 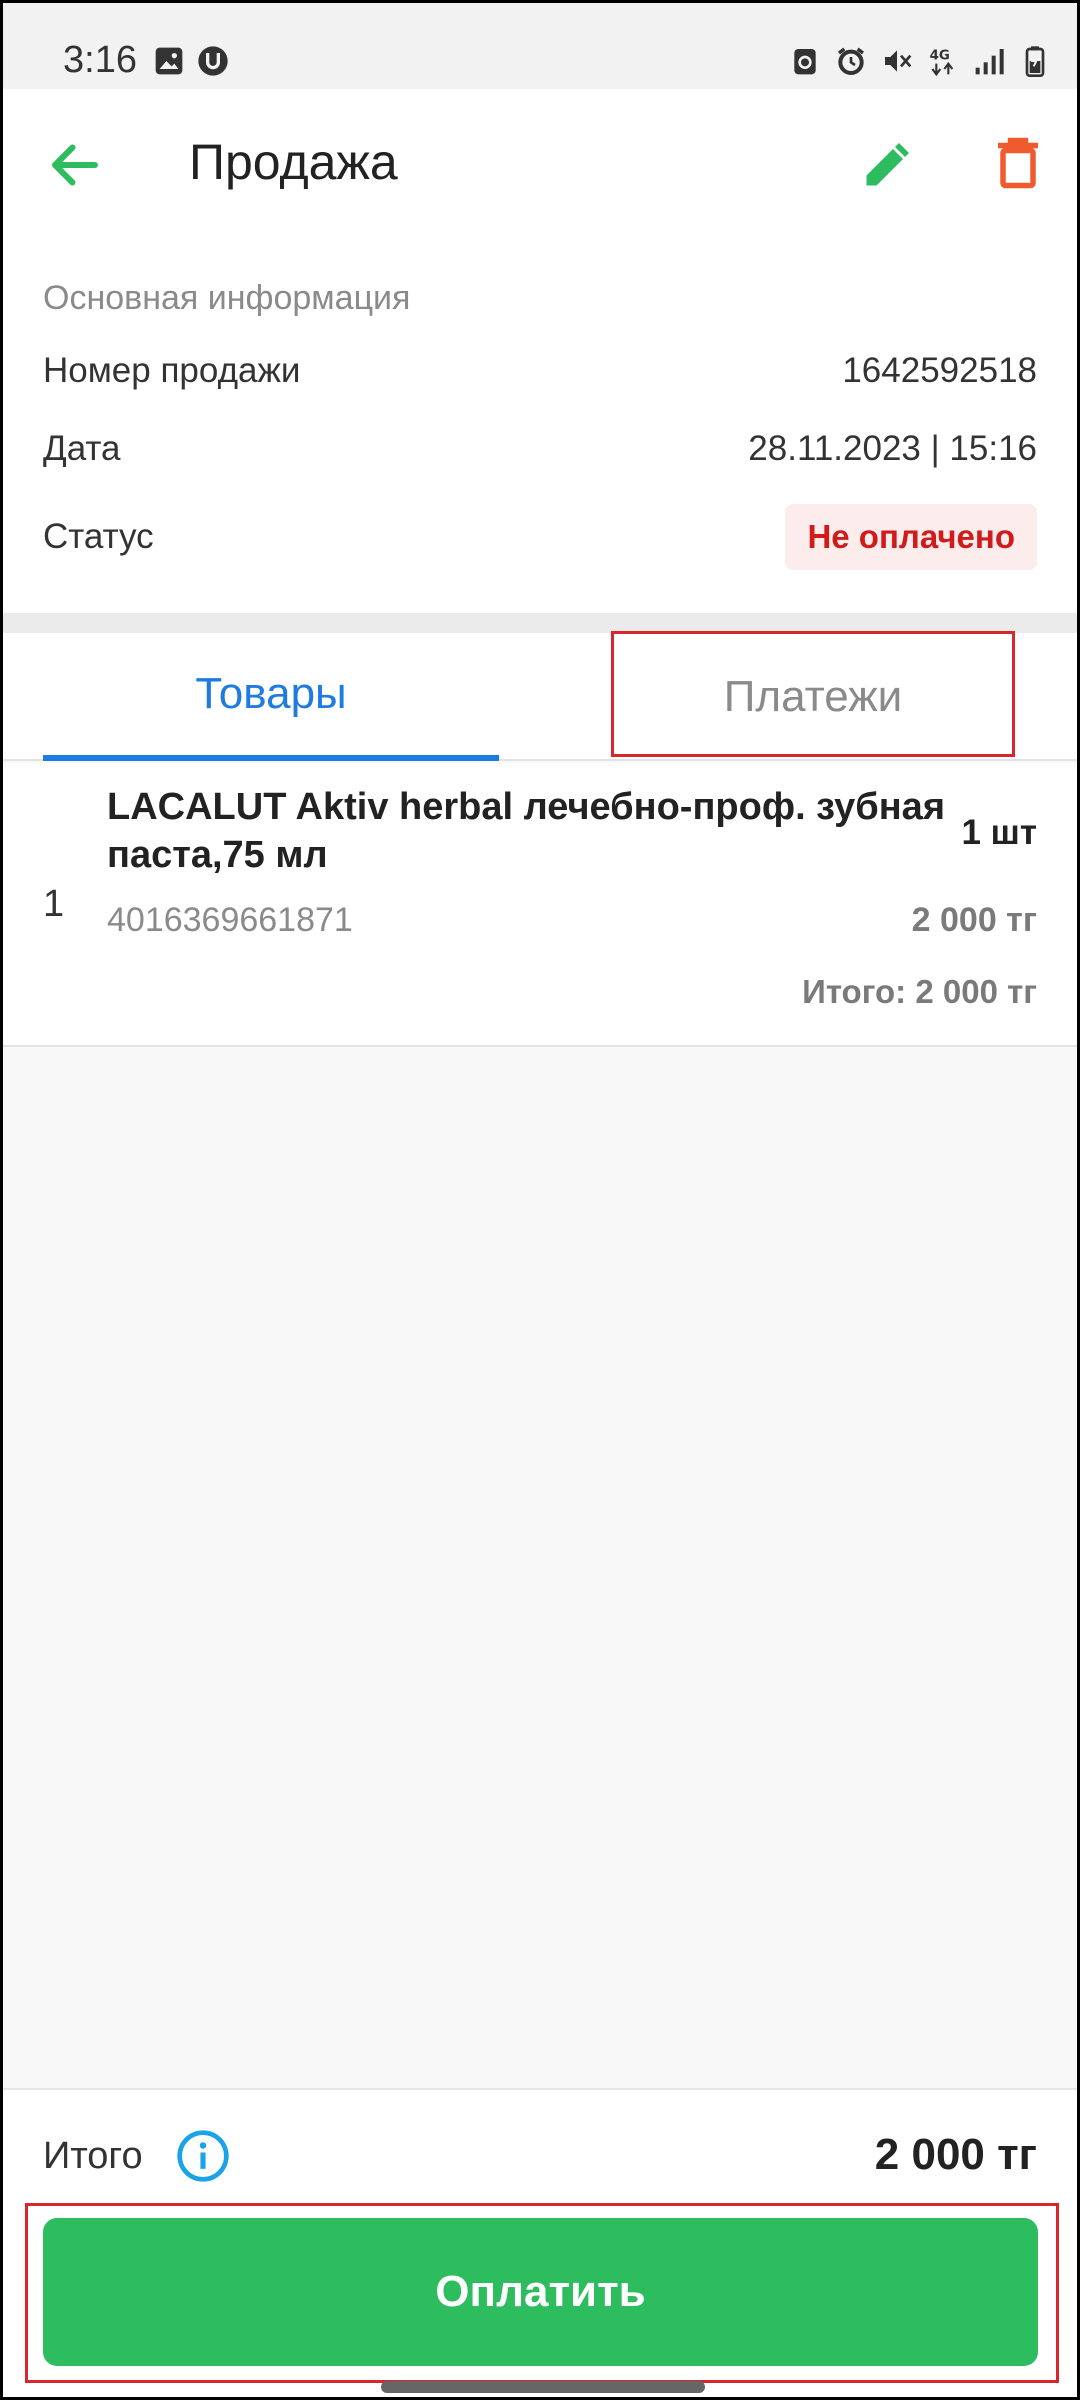 I want to click on delete-button, so click(x=1018, y=163).